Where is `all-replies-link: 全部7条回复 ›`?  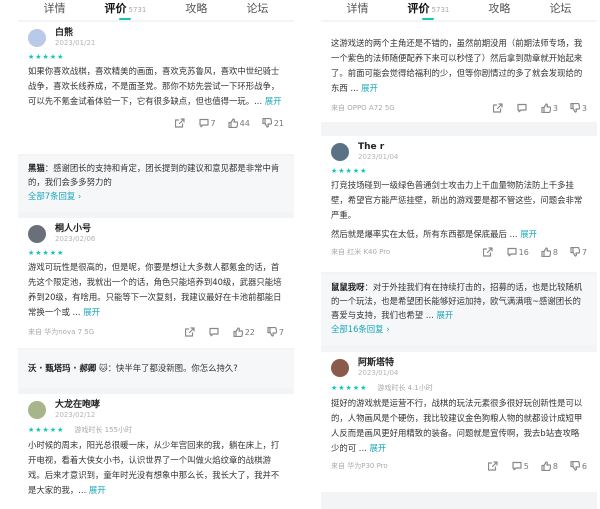
all-replies-link: 全部7条回复 › is located at coordinates (156, 196).